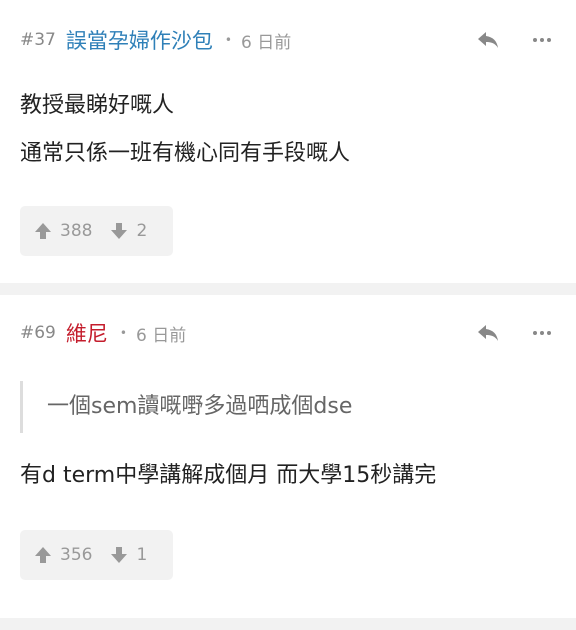 The image size is (576, 630). I want to click on post-line: 教授最睇好嘅人, so click(97, 105).